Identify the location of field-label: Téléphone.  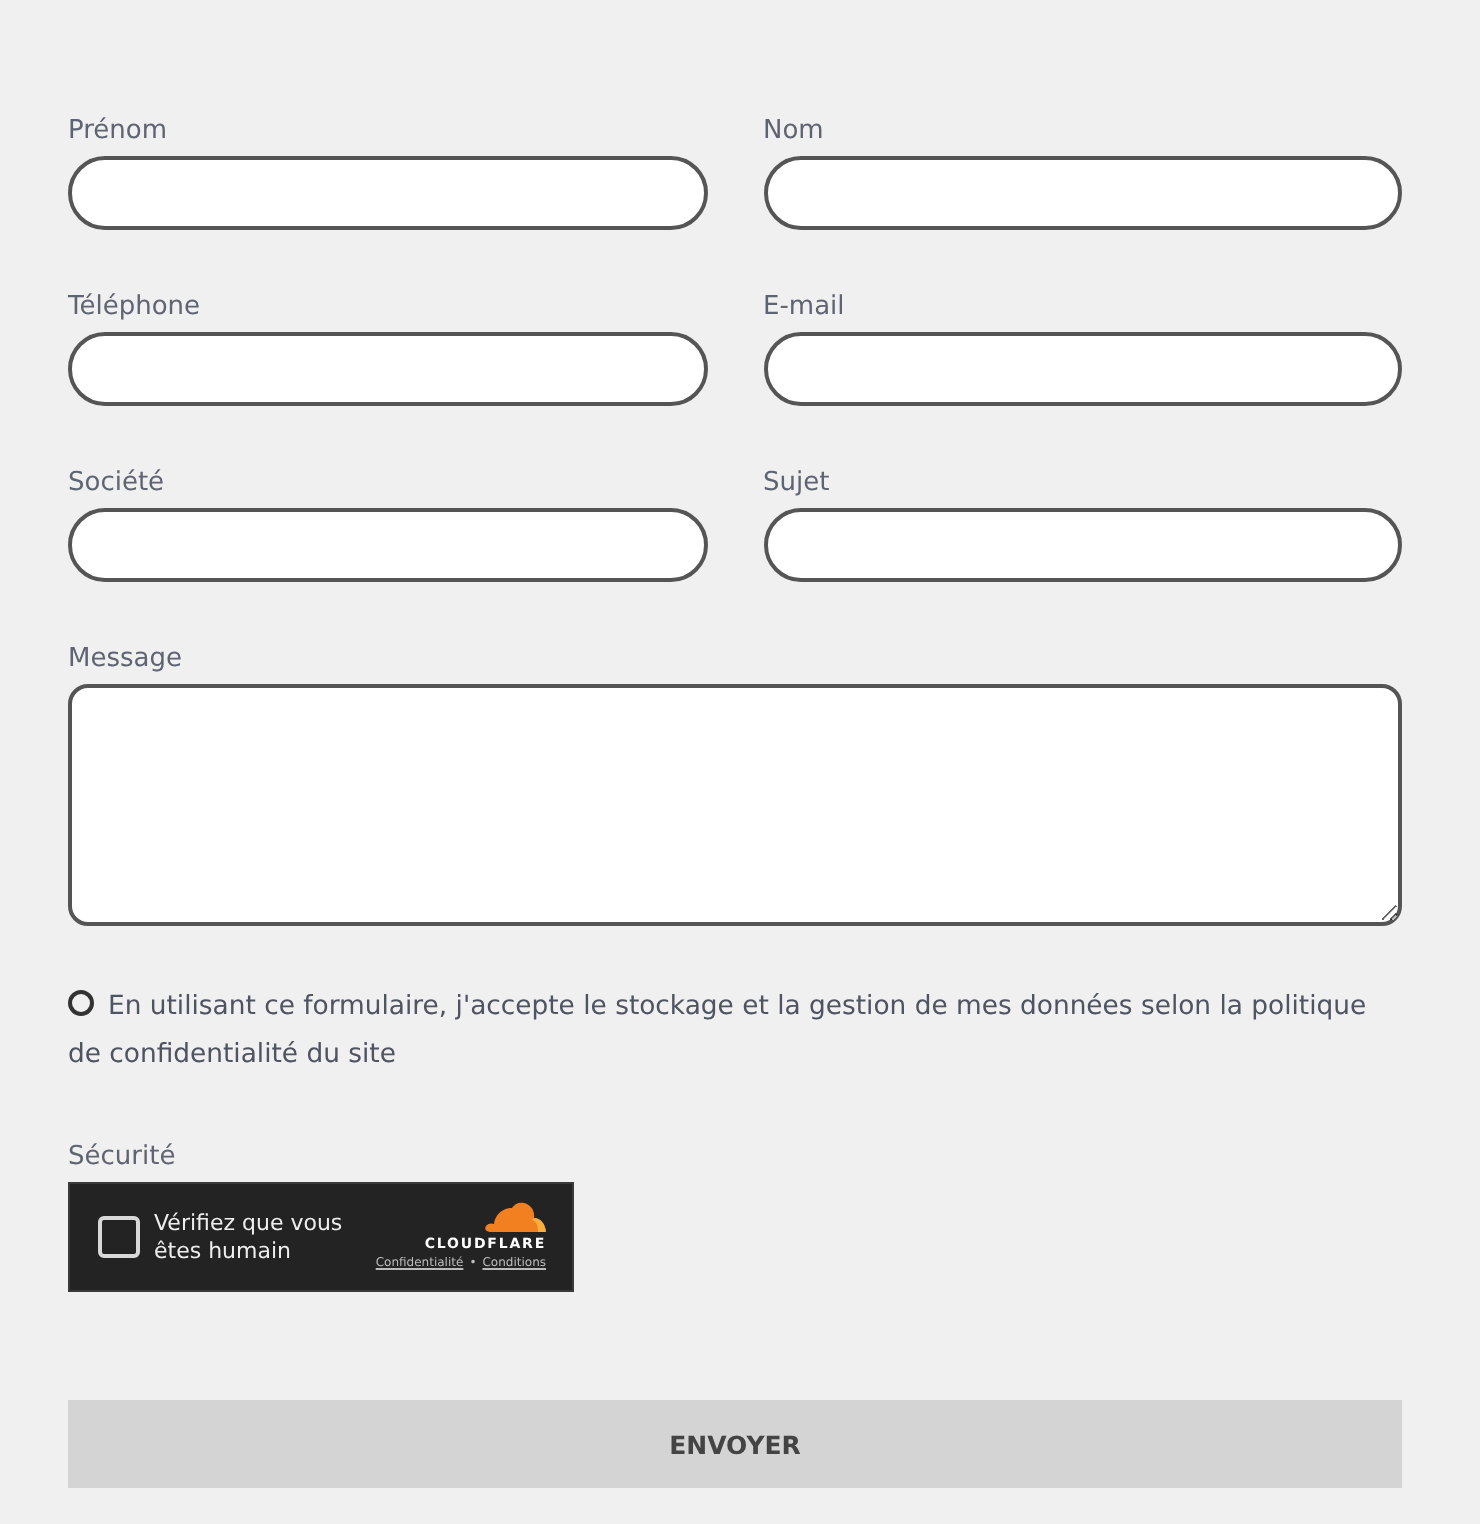
(135, 308).